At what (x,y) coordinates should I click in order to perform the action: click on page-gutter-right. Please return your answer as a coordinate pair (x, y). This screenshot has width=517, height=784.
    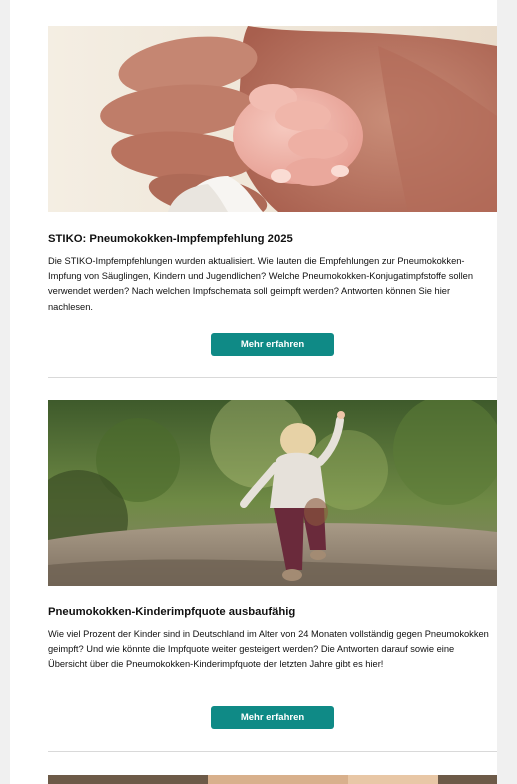
    Looking at the image, I should click on (507, 392).